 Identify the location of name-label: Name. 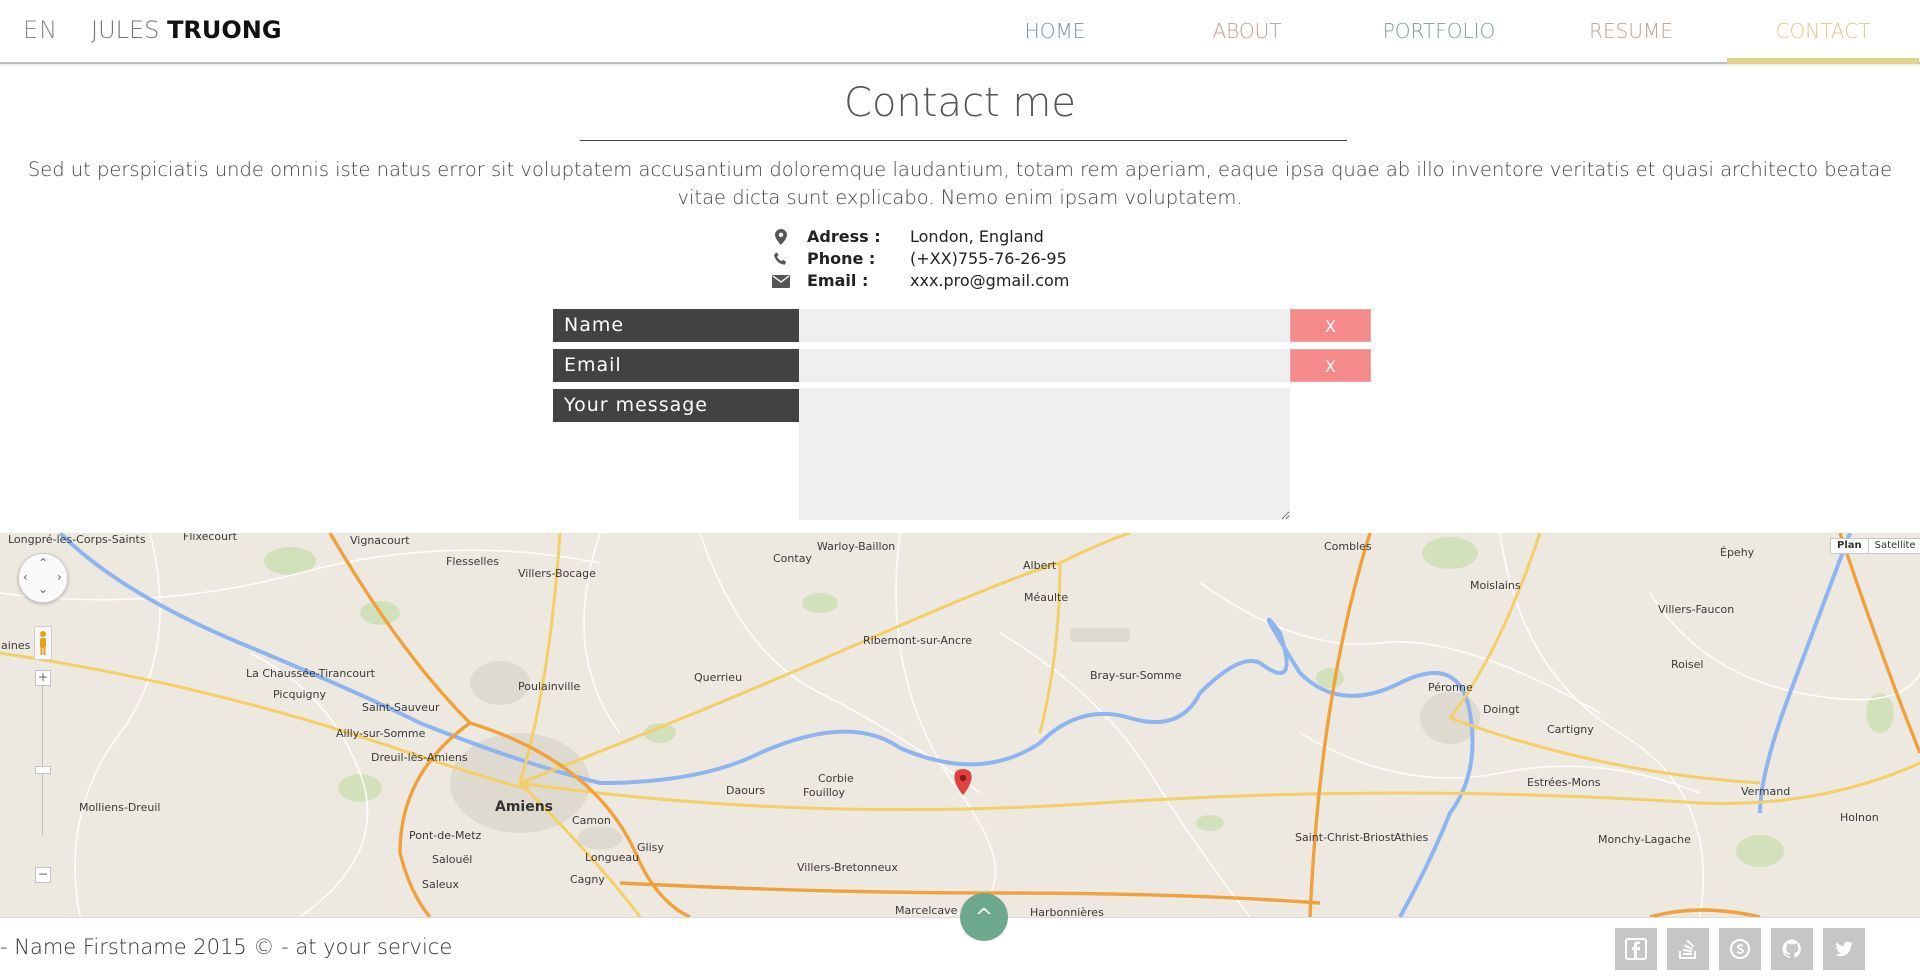
(676, 325).